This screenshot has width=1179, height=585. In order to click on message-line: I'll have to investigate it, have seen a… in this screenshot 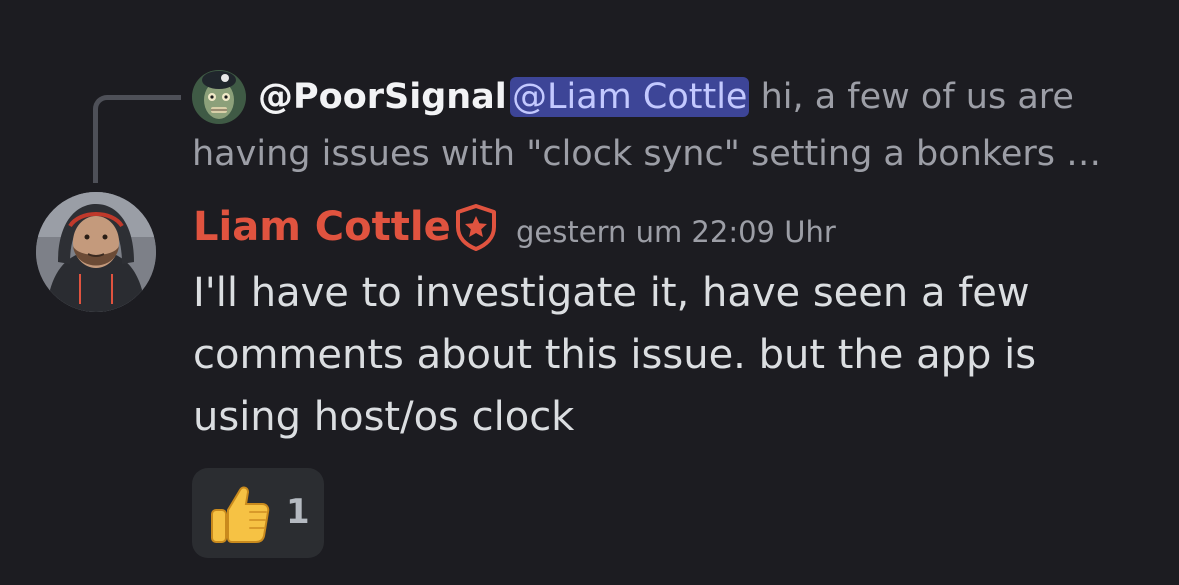, I will do `click(611, 293)`.